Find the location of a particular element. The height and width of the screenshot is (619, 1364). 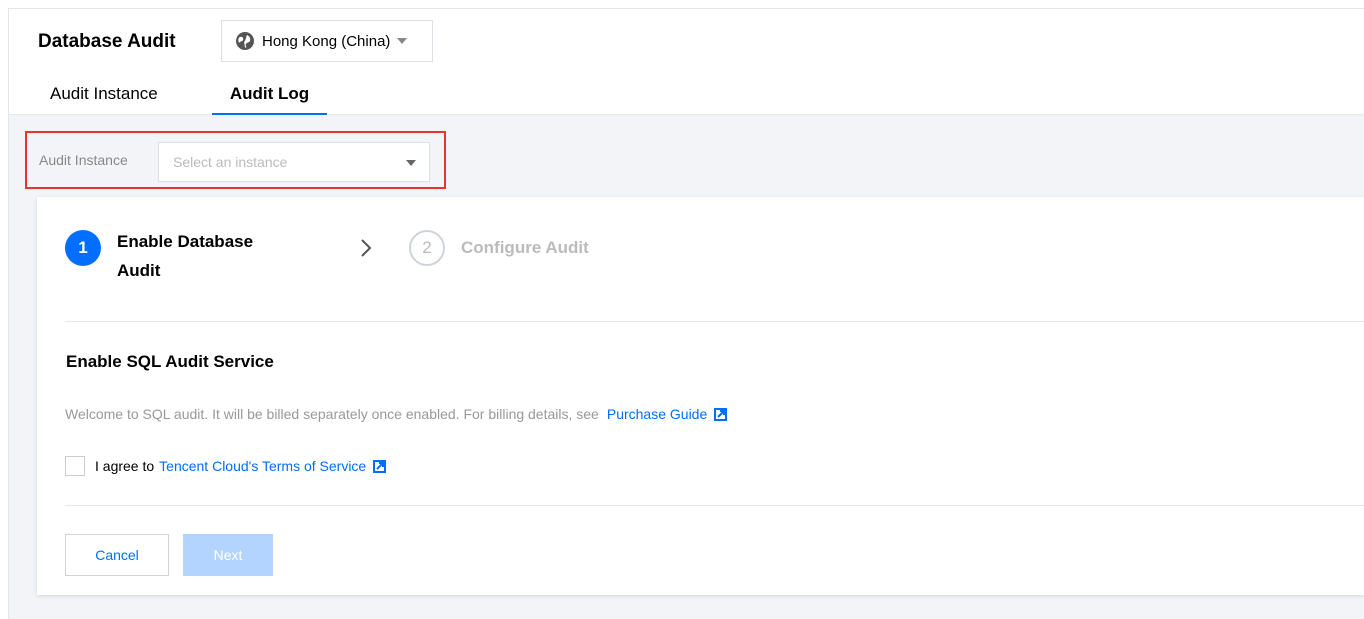

region-selector: Hong Kong (China) is located at coordinates (327, 41).